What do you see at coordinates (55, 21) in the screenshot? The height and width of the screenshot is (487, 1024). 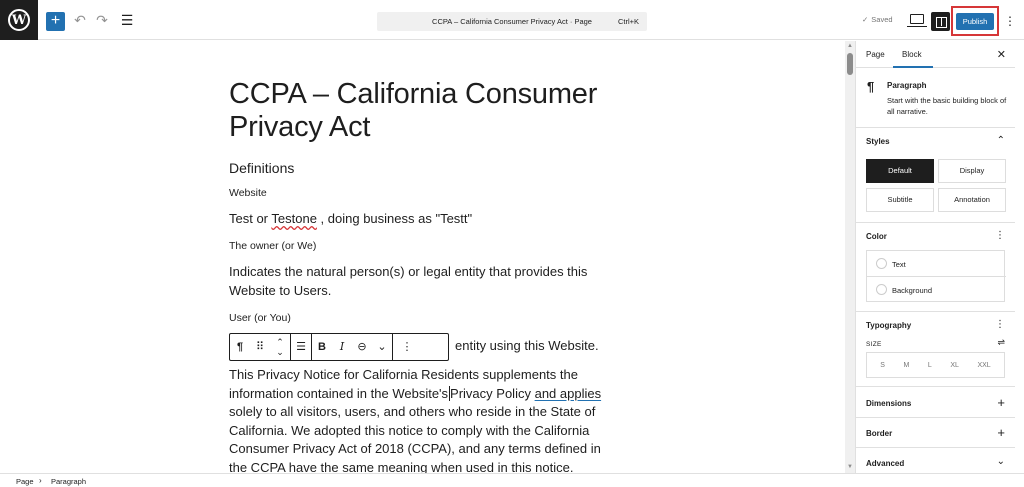 I see `add-block-button: +` at bounding box center [55, 21].